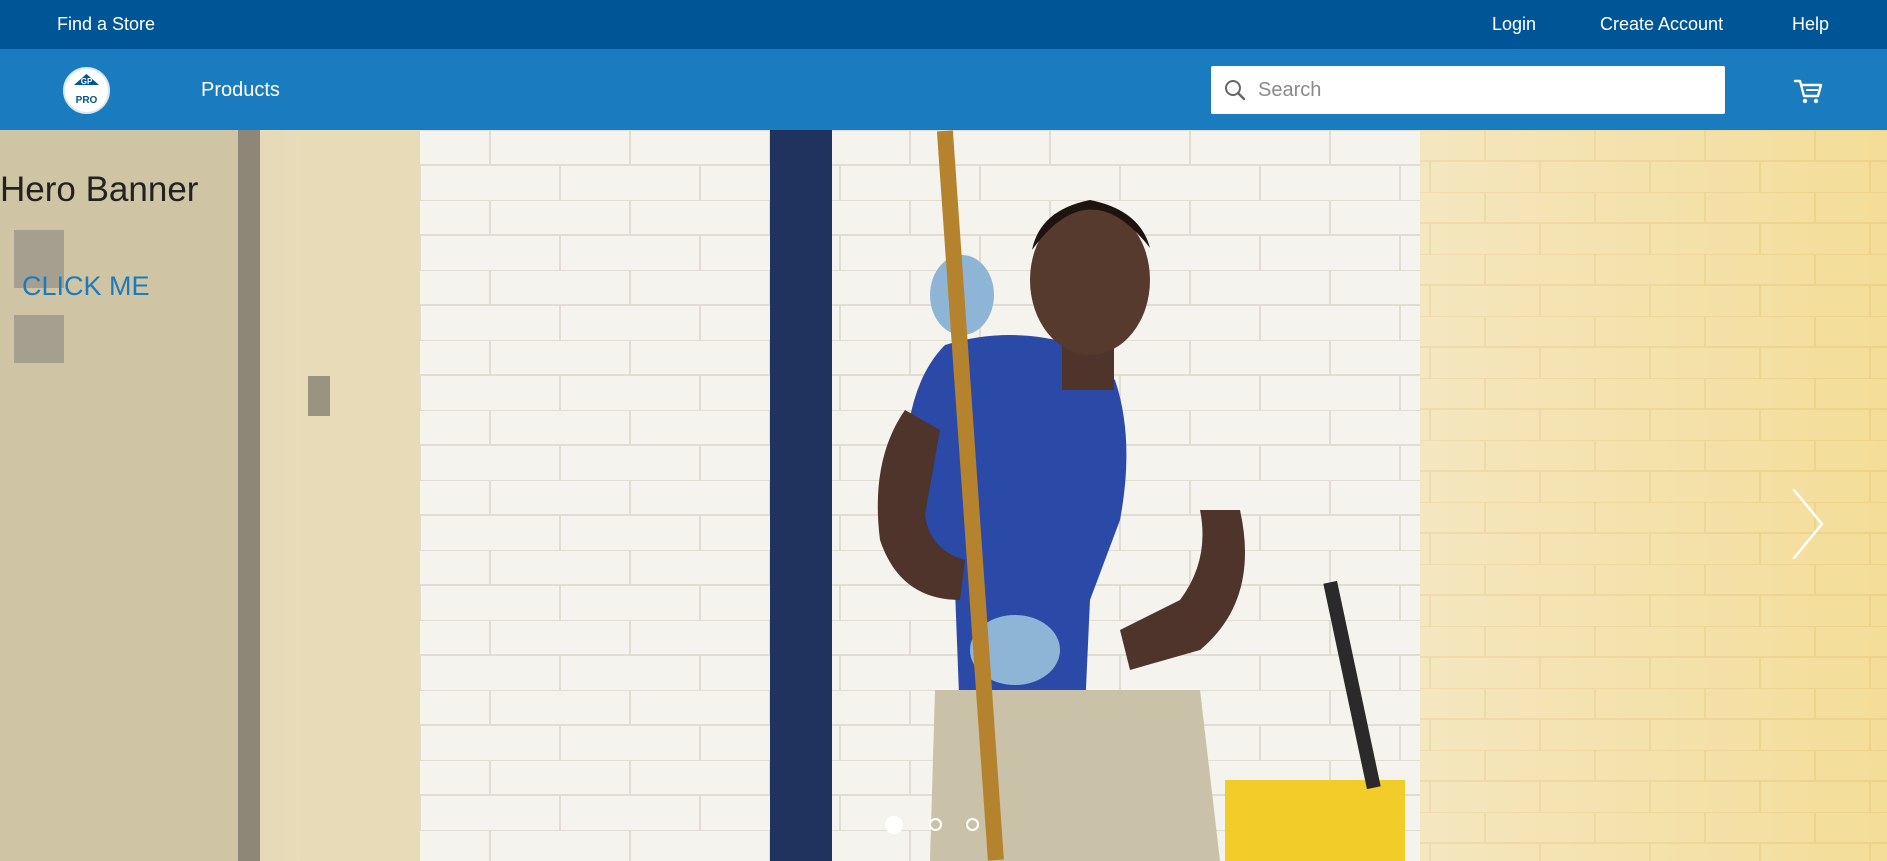 This screenshot has height=861, width=1887. What do you see at coordinates (240, 90) in the screenshot?
I see `products-menu-link: Products` at bounding box center [240, 90].